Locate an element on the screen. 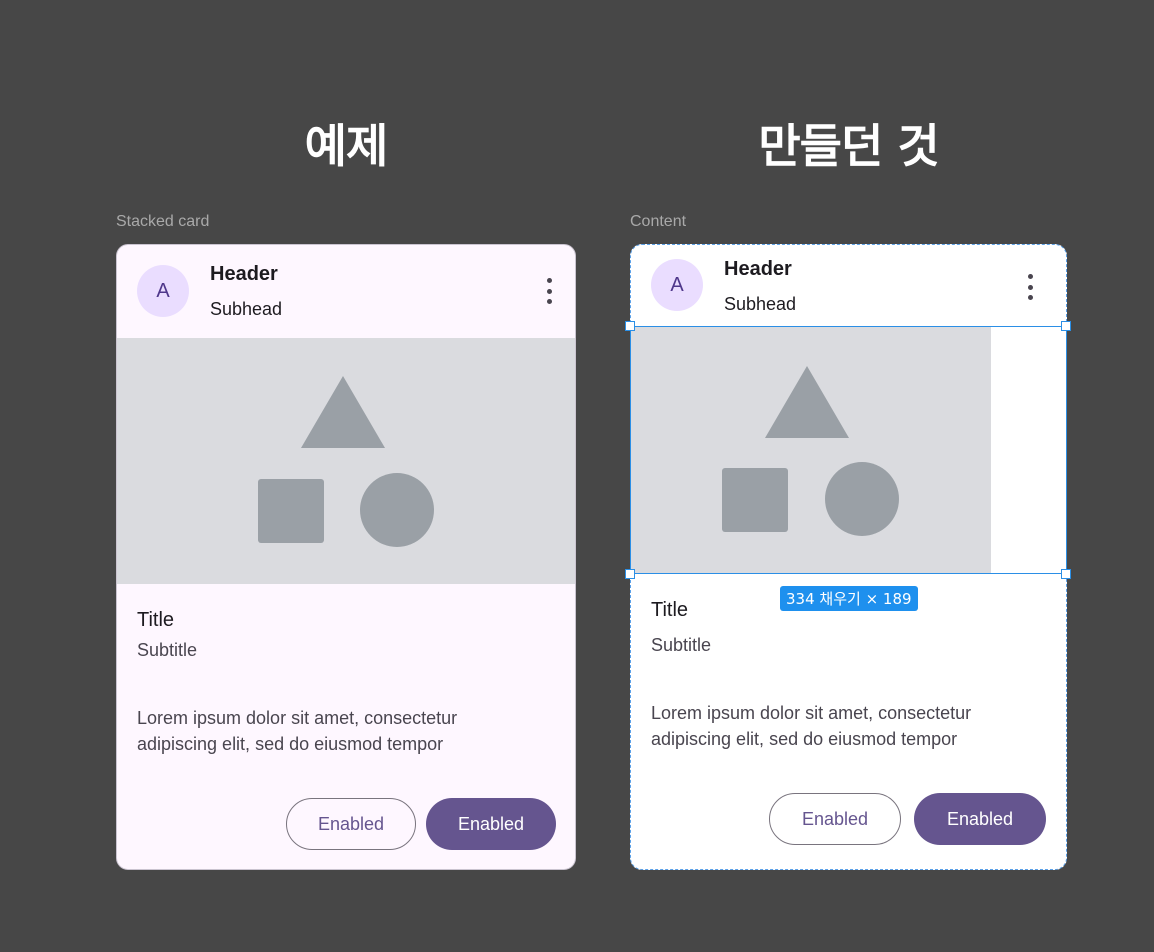 The width and height of the screenshot is (1154, 952). triangle-shape is located at coordinates (343, 412).